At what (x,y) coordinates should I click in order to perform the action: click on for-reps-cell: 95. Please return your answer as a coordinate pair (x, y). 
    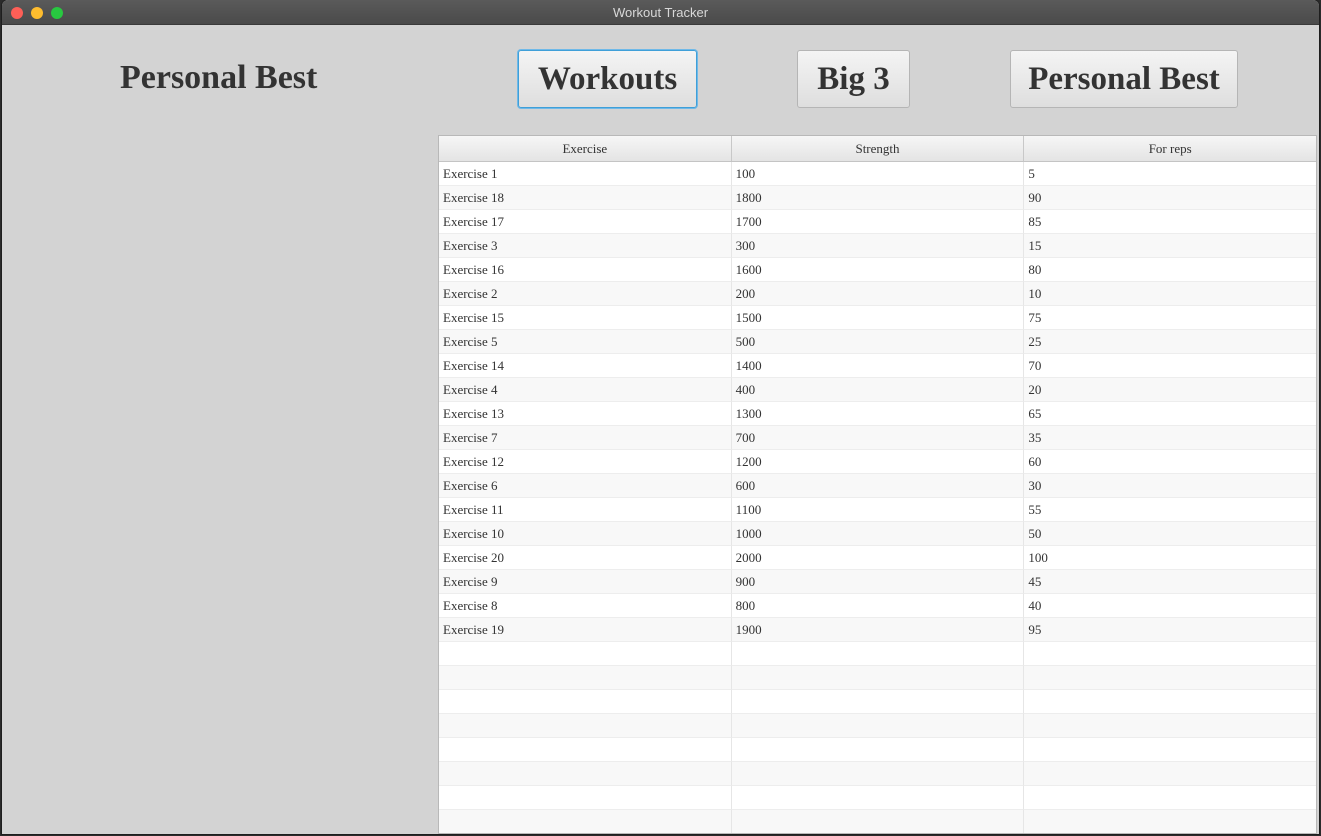
    Looking at the image, I should click on (1170, 630).